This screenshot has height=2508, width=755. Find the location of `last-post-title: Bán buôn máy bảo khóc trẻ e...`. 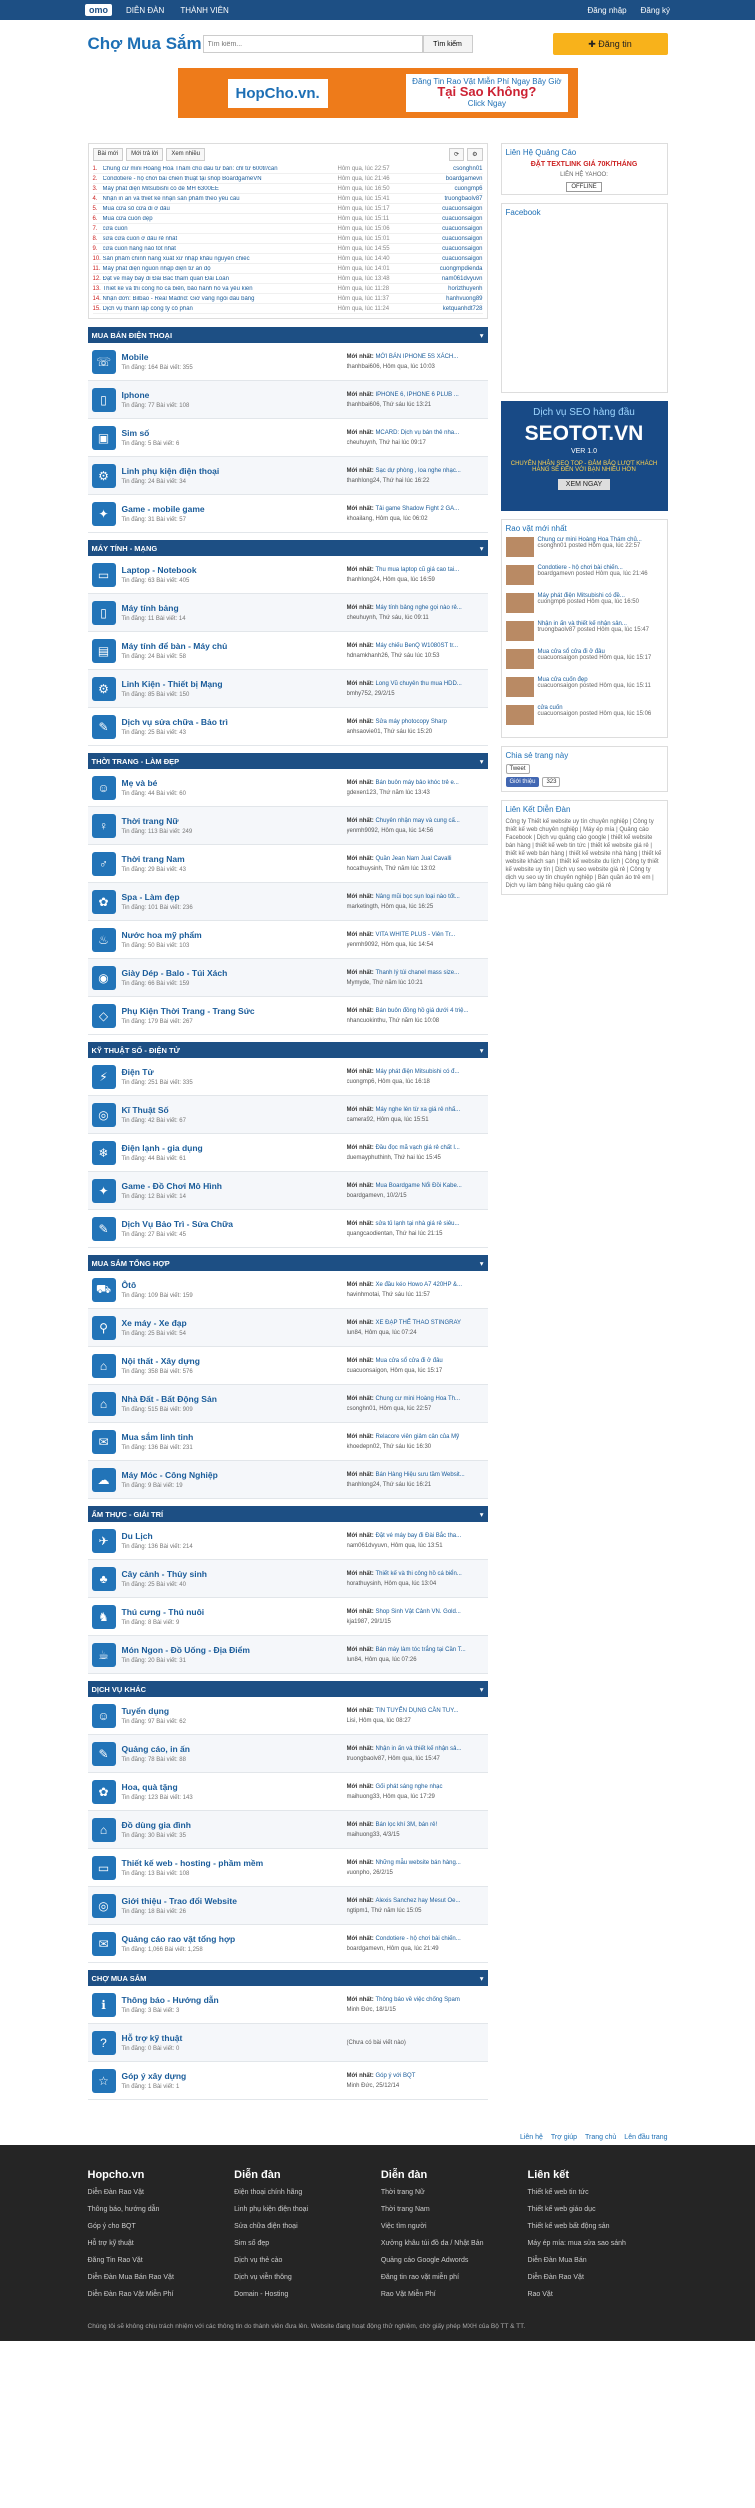

last-post-title: Bán buôn máy bảo khóc trẻ e... is located at coordinates (416, 783).